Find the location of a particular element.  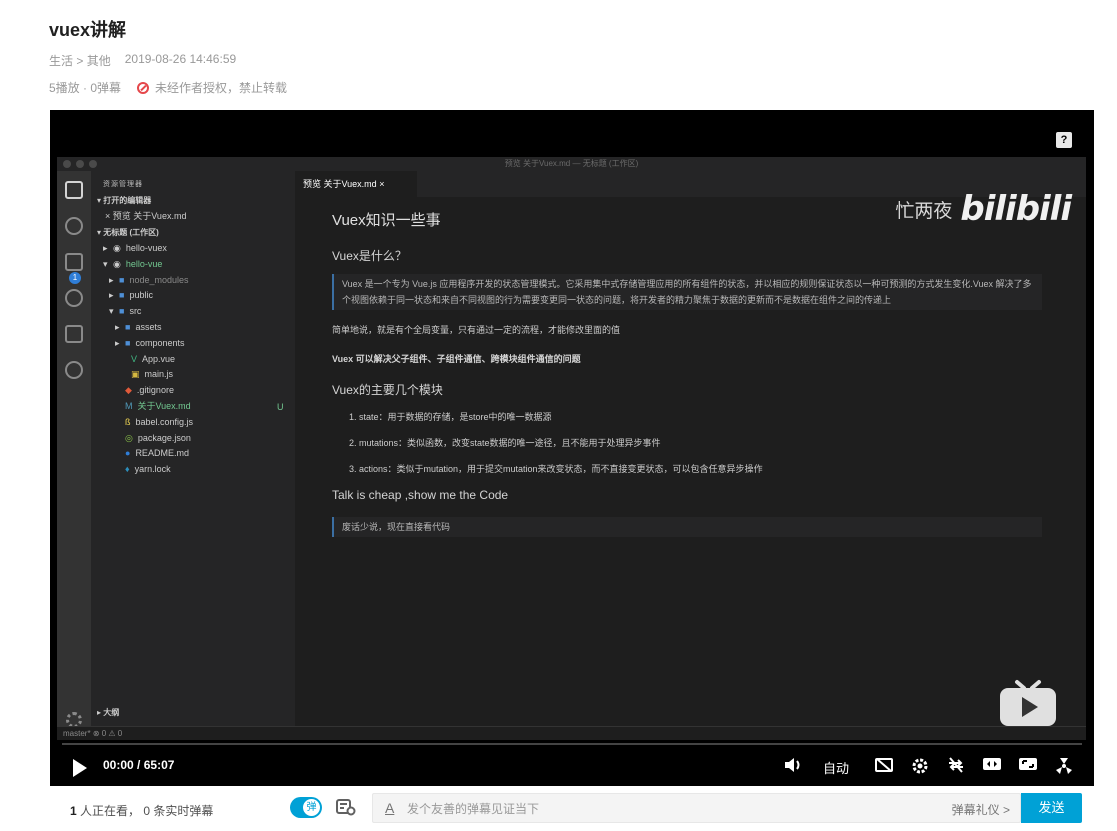

doc-paragraph-bold: Vuex 可以解决父子组件、子组件通信、跨模块组件通信的问题 is located at coordinates (456, 359).